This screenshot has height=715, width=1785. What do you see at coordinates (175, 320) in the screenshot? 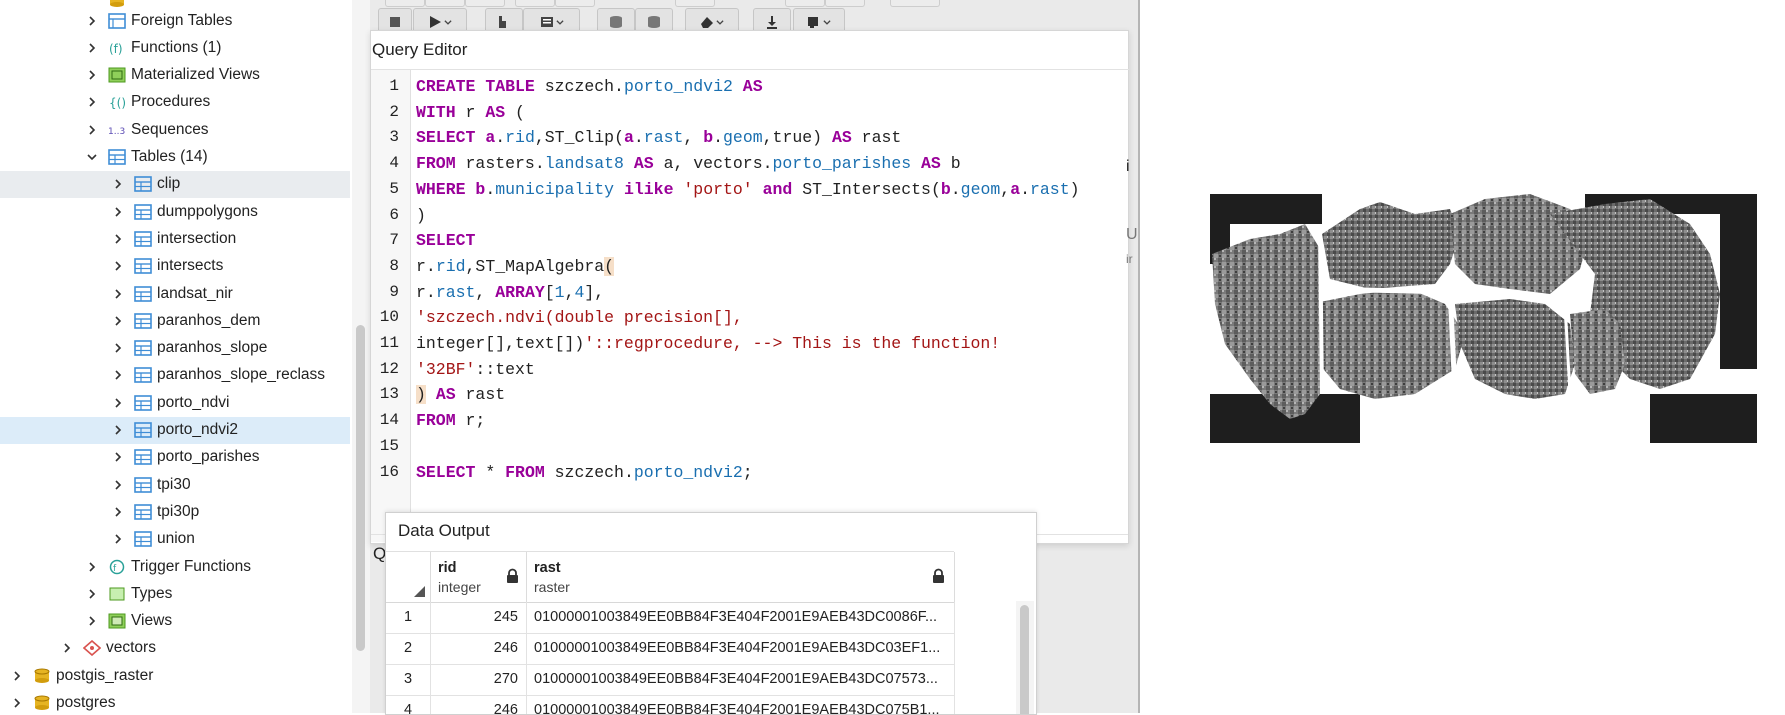
I see `tree-item-paranhos-dem: paranhos_dem` at bounding box center [175, 320].